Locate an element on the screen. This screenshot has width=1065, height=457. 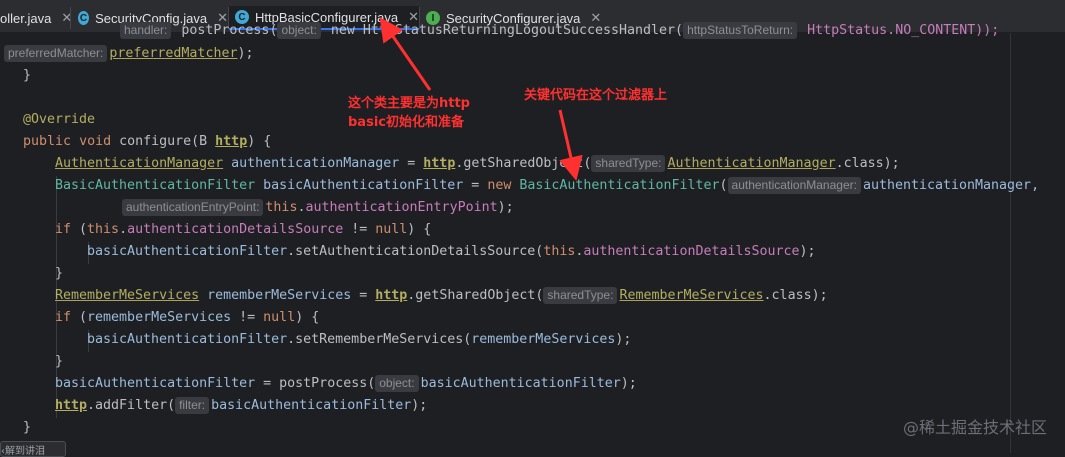
arrow-to-filter is located at coordinates (570, 145).